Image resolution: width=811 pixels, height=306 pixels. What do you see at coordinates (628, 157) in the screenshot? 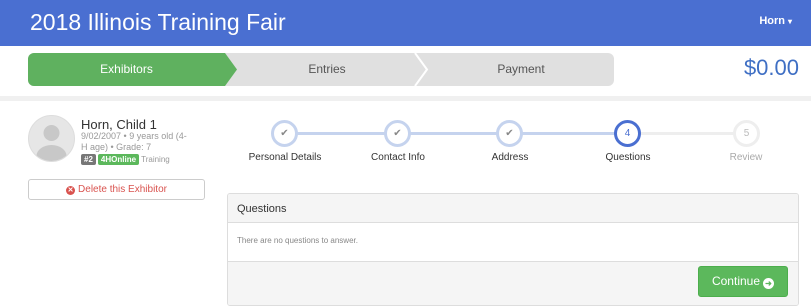
I see `step-label-questions: Questions` at bounding box center [628, 157].